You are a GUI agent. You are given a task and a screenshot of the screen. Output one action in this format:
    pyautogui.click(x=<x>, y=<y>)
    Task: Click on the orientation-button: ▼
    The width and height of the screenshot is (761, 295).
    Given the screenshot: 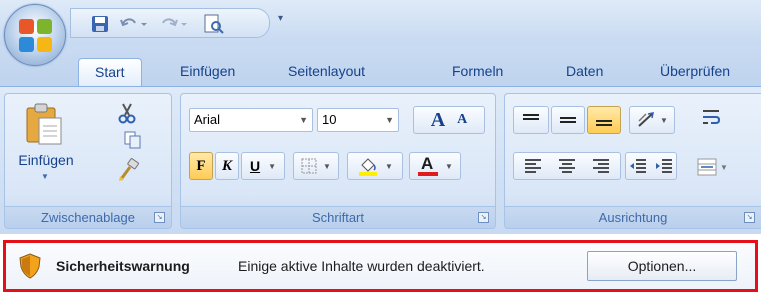 What is the action you would take?
    pyautogui.click(x=652, y=120)
    